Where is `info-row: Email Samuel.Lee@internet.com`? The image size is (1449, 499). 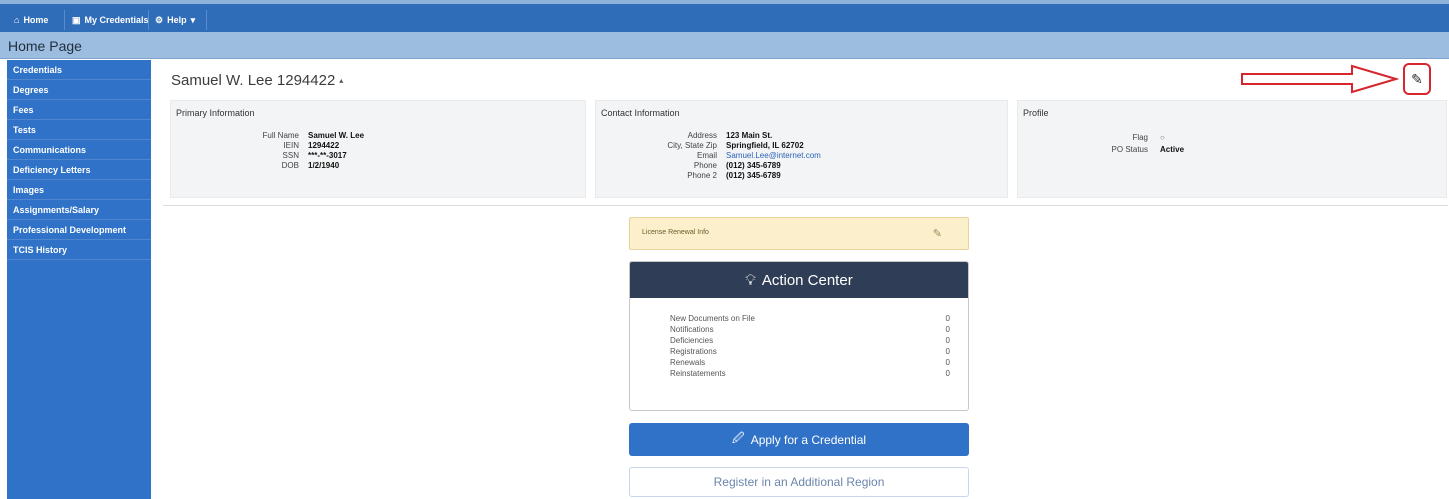
info-row: Email Samuel.Lee@internet.com is located at coordinates (740, 156).